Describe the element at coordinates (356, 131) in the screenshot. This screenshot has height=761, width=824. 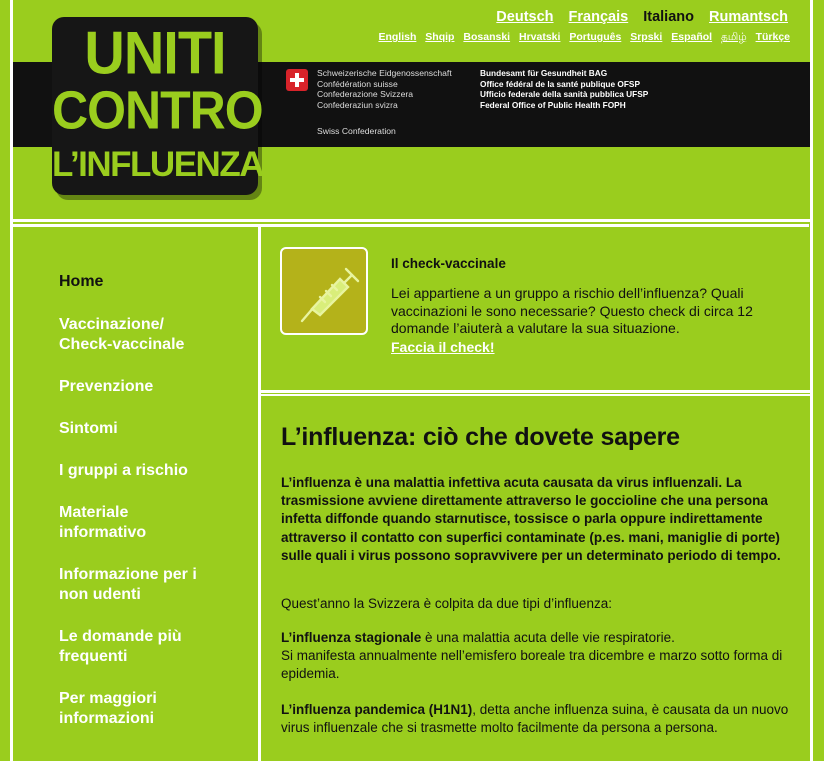
I see `confederation-en: Swiss Confederation` at that location.